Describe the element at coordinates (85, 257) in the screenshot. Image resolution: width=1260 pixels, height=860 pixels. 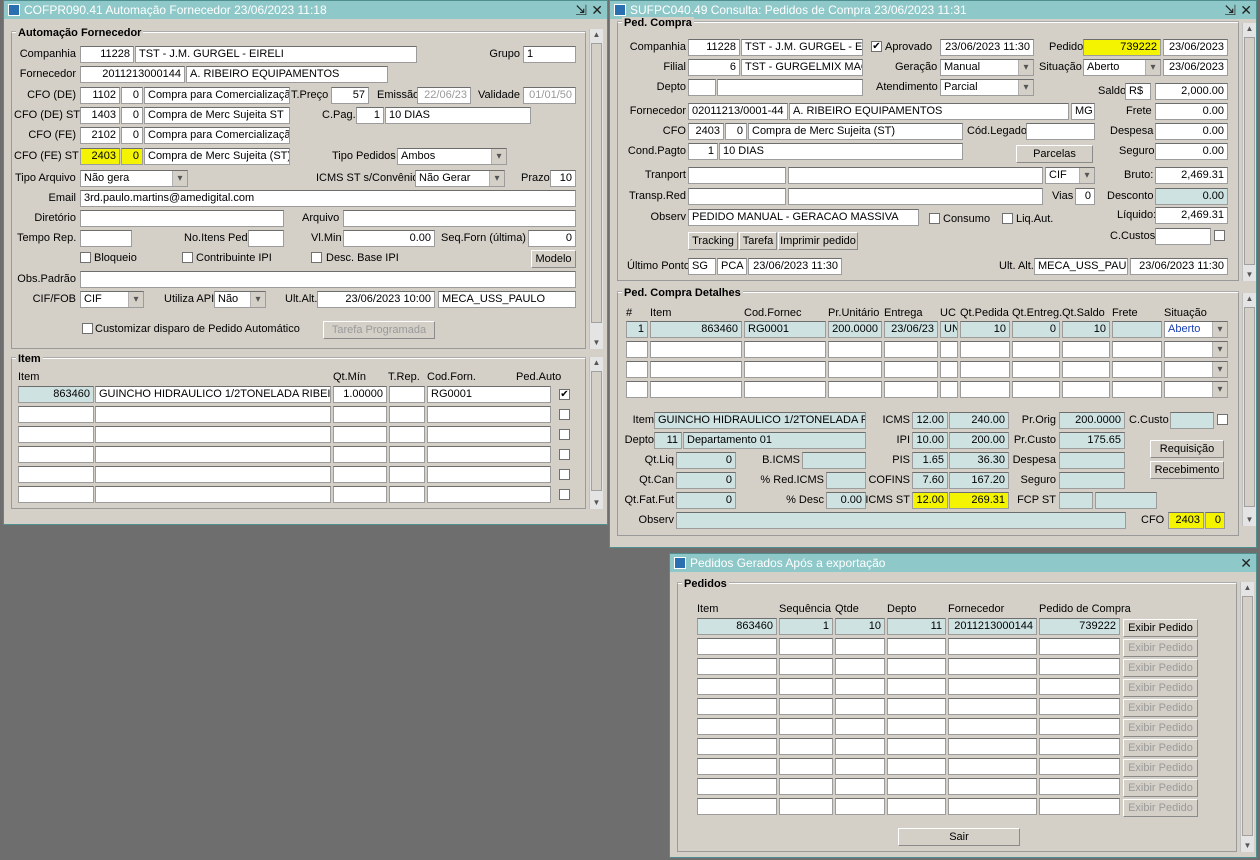
I see `bloqueio-checkbox` at that location.